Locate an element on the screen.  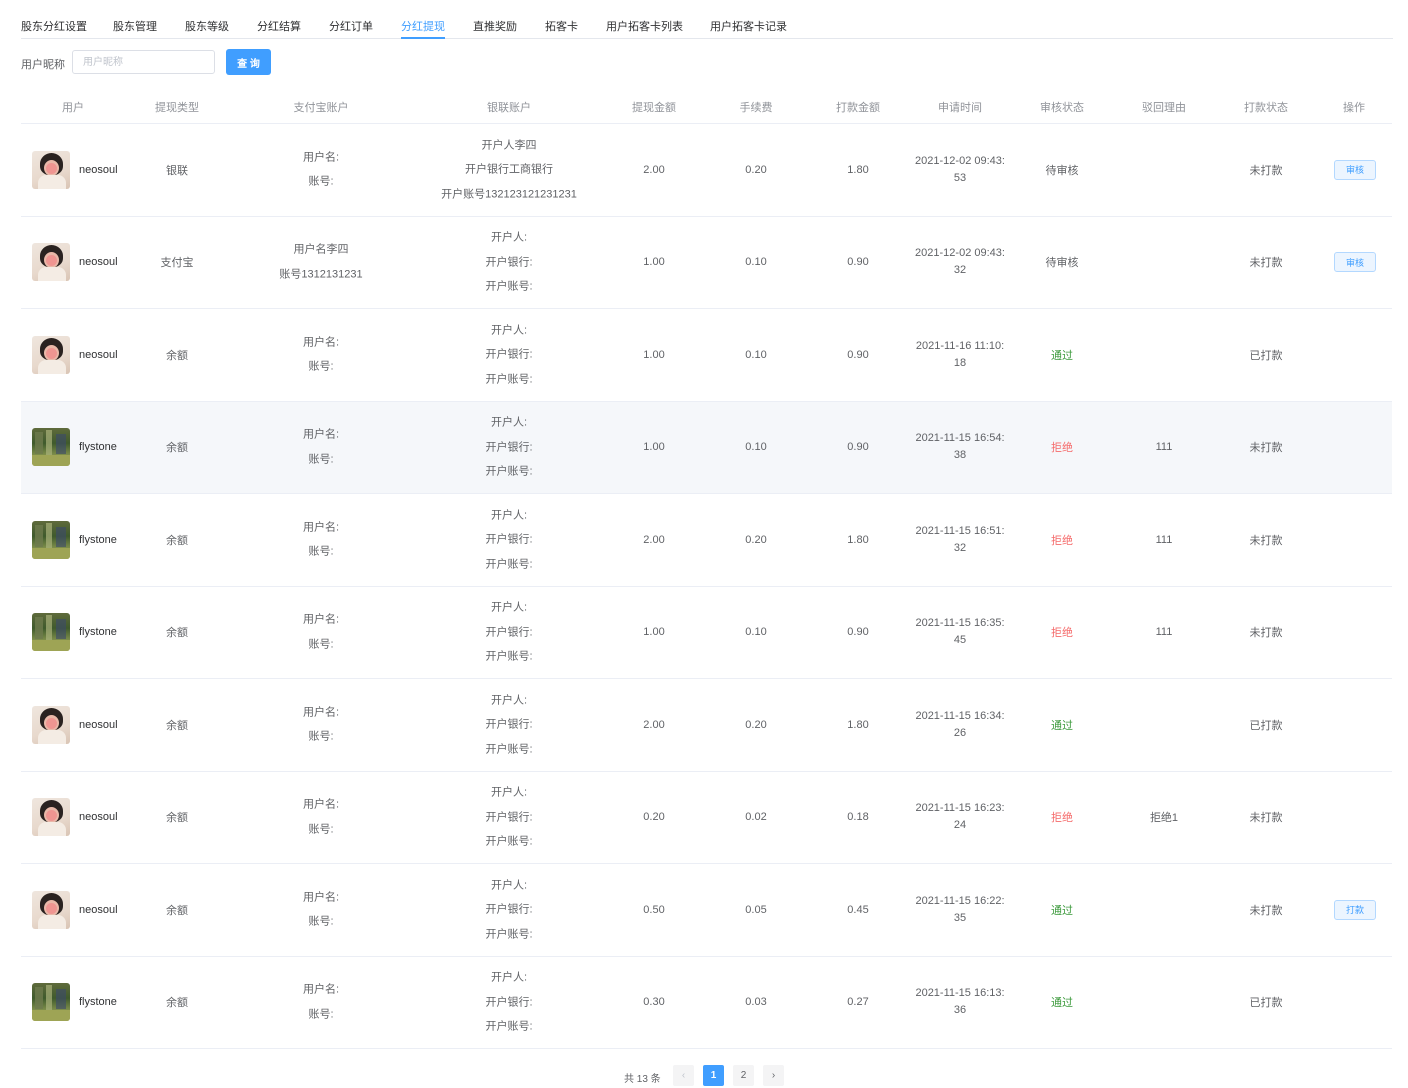
service-fee: 0.20 is located at coordinates (756, 539).